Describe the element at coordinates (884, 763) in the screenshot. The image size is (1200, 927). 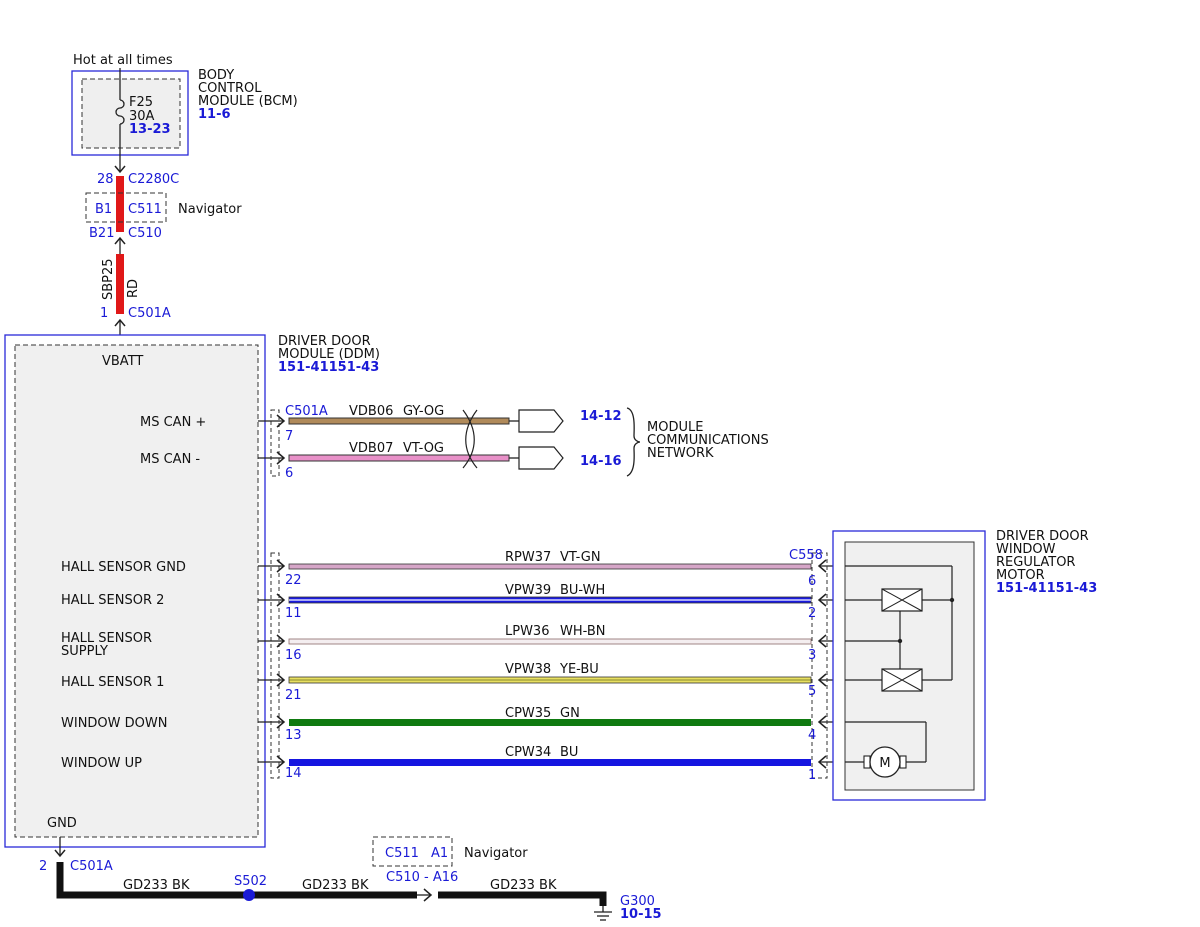
I see `motor-symbol: M` at that location.